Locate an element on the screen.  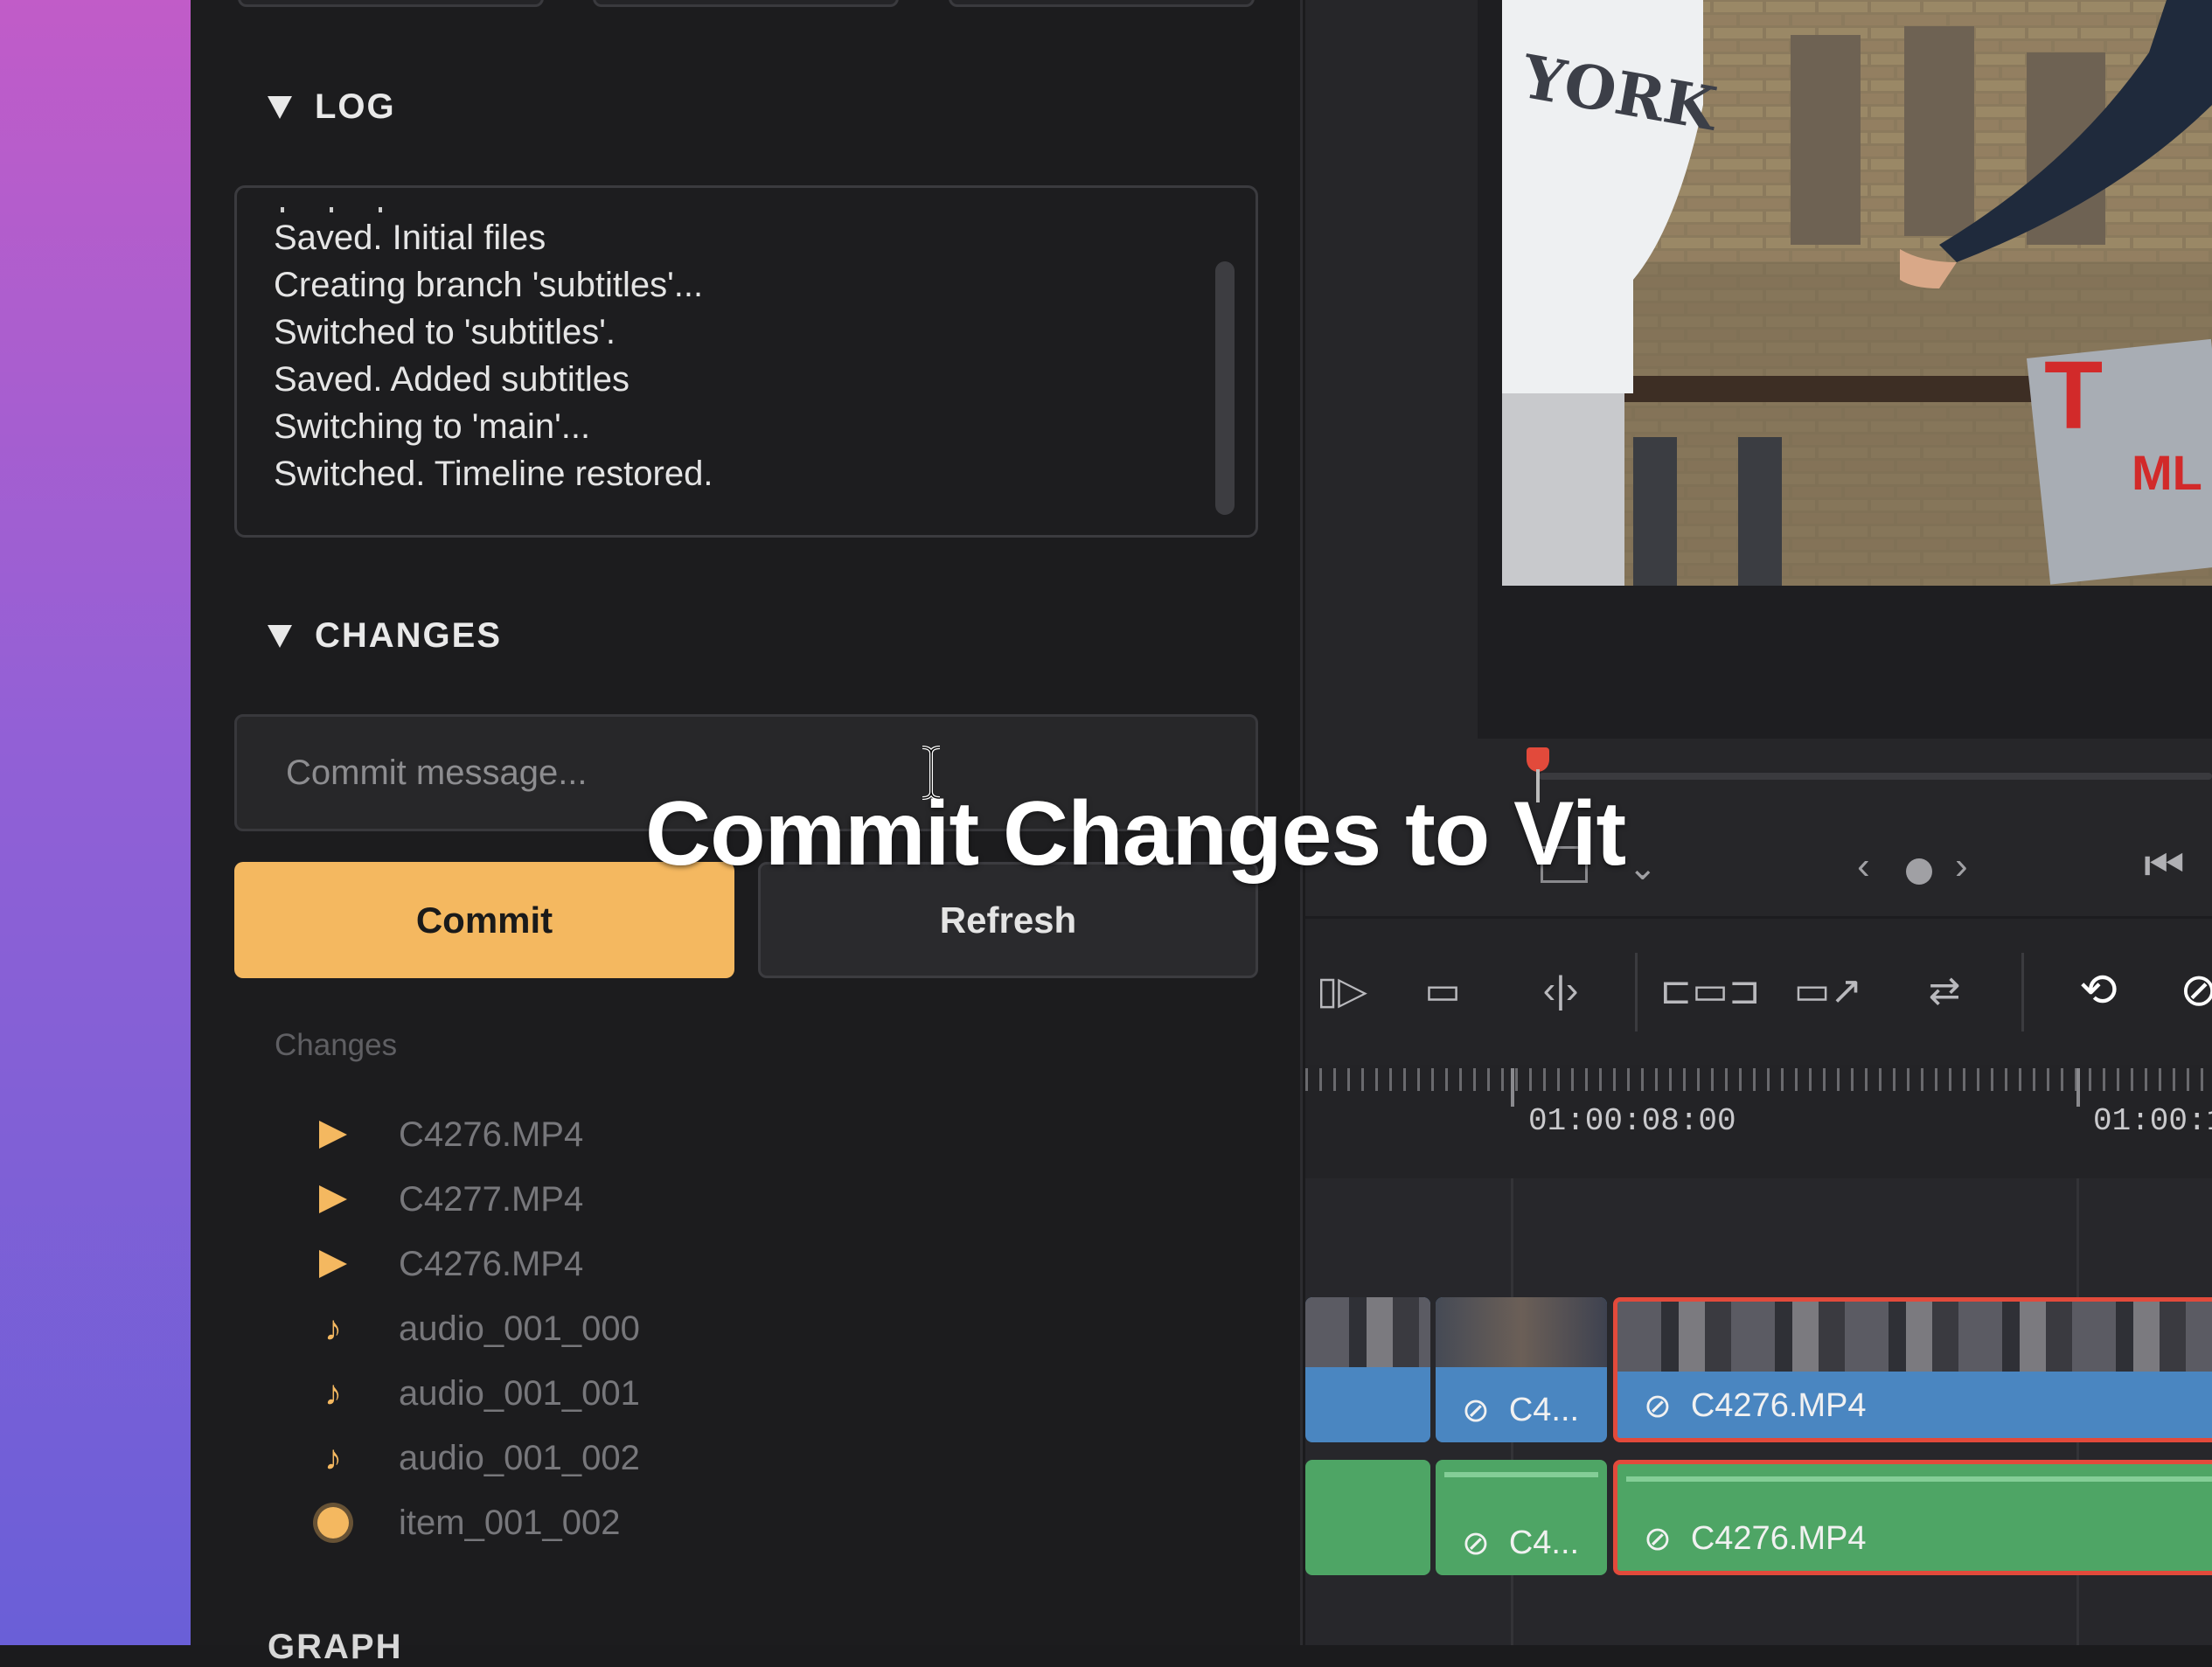
changed-file-item: item_001_002 is located at coordinates (467, 1523).